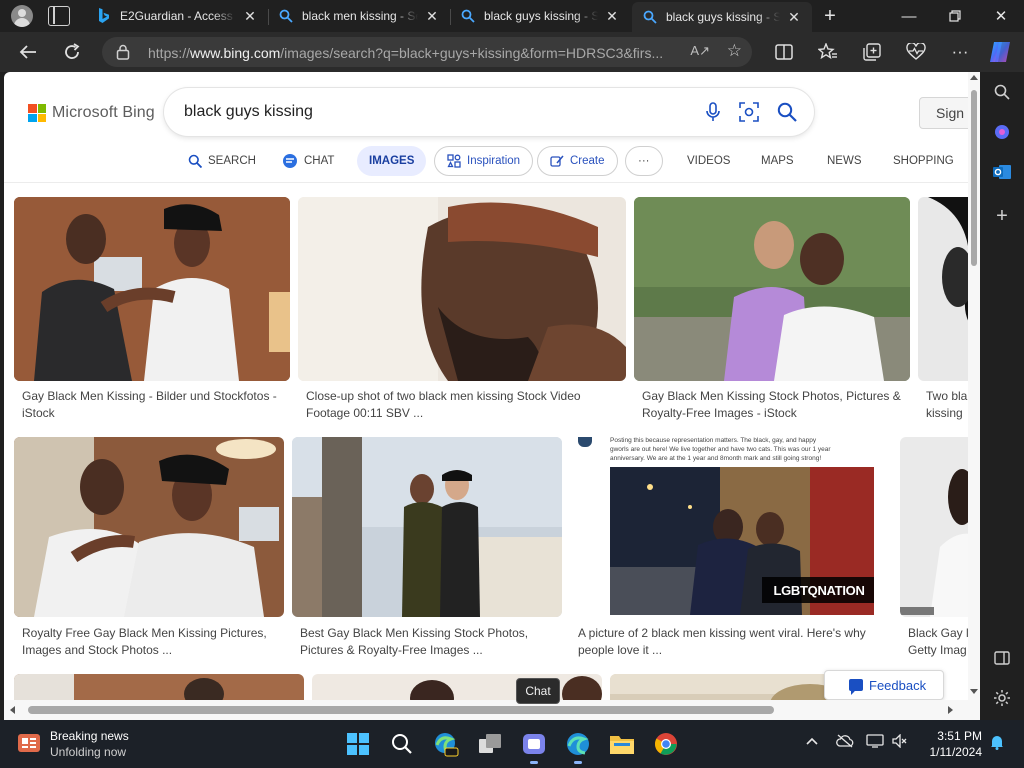  Describe the element at coordinates (29, 743) in the screenshot. I see `news-icon` at that location.